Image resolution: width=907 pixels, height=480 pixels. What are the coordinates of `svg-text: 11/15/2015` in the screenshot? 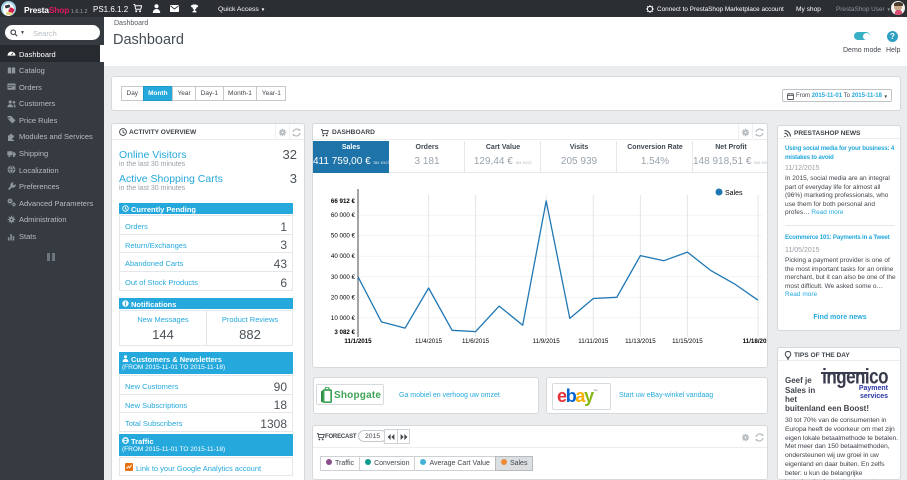 It's located at (687, 341).